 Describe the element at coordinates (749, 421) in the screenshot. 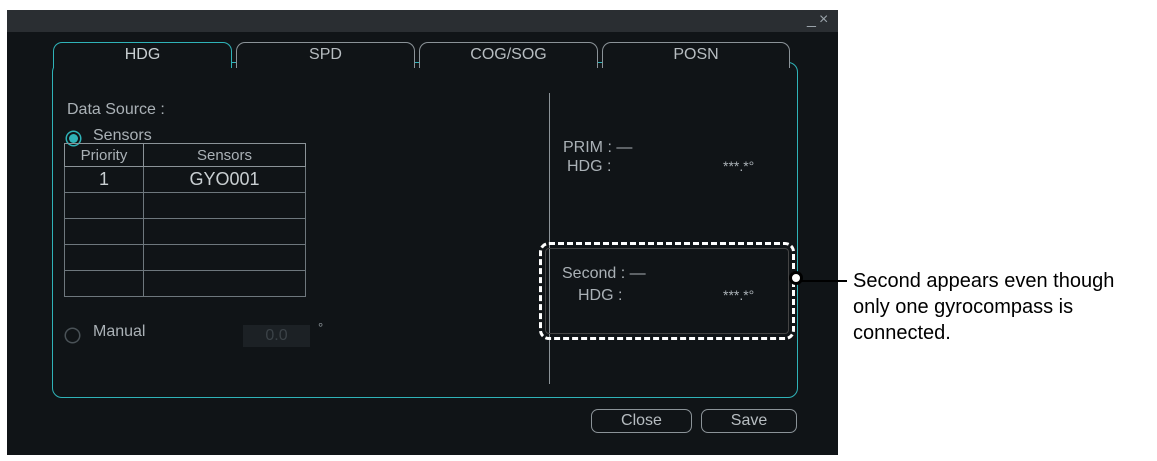

I see `save-button: Save` at that location.